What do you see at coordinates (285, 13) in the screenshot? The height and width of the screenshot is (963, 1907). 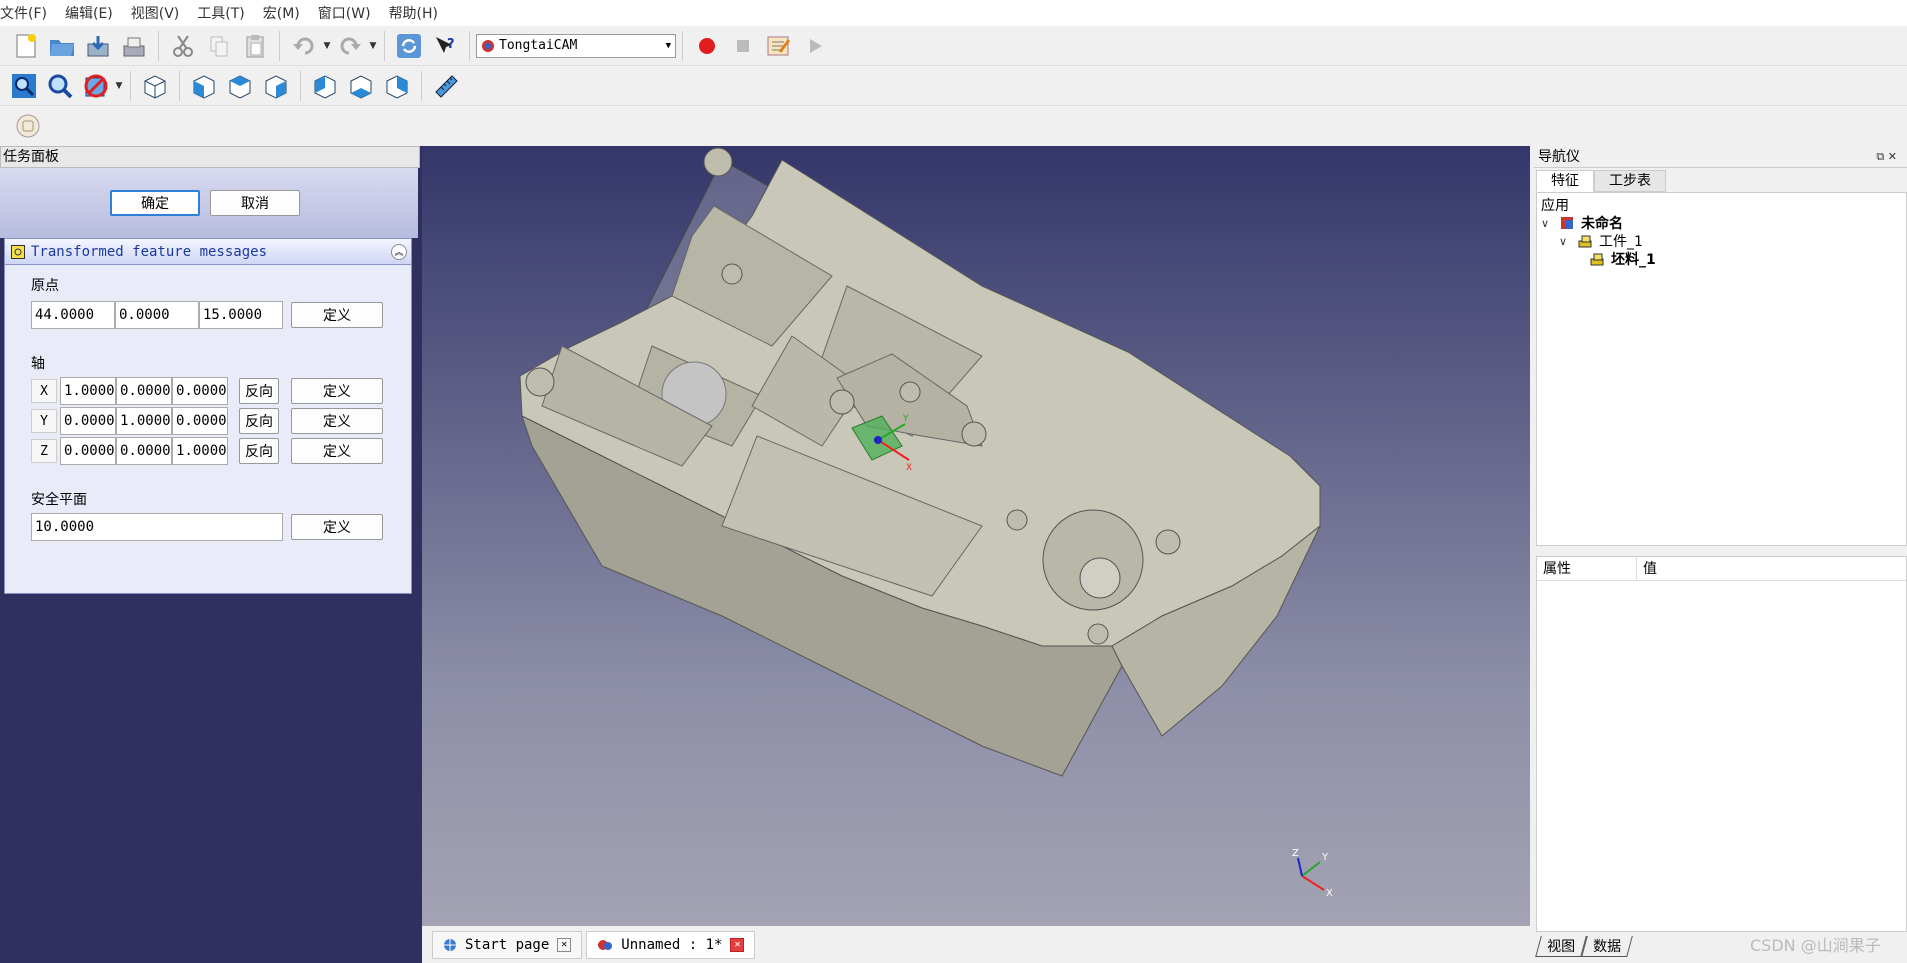 I see `menu-macro: 宏(M)` at bounding box center [285, 13].